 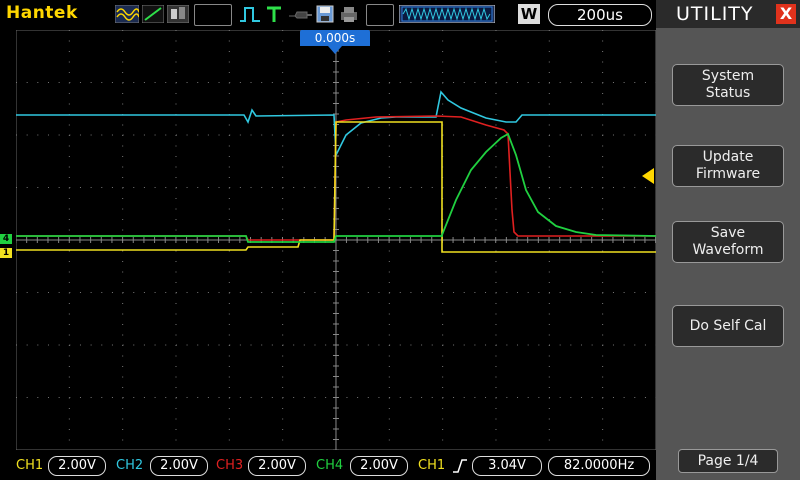 What do you see at coordinates (213, 15) in the screenshot?
I see `acquire-box` at bounding box center [213, 15].